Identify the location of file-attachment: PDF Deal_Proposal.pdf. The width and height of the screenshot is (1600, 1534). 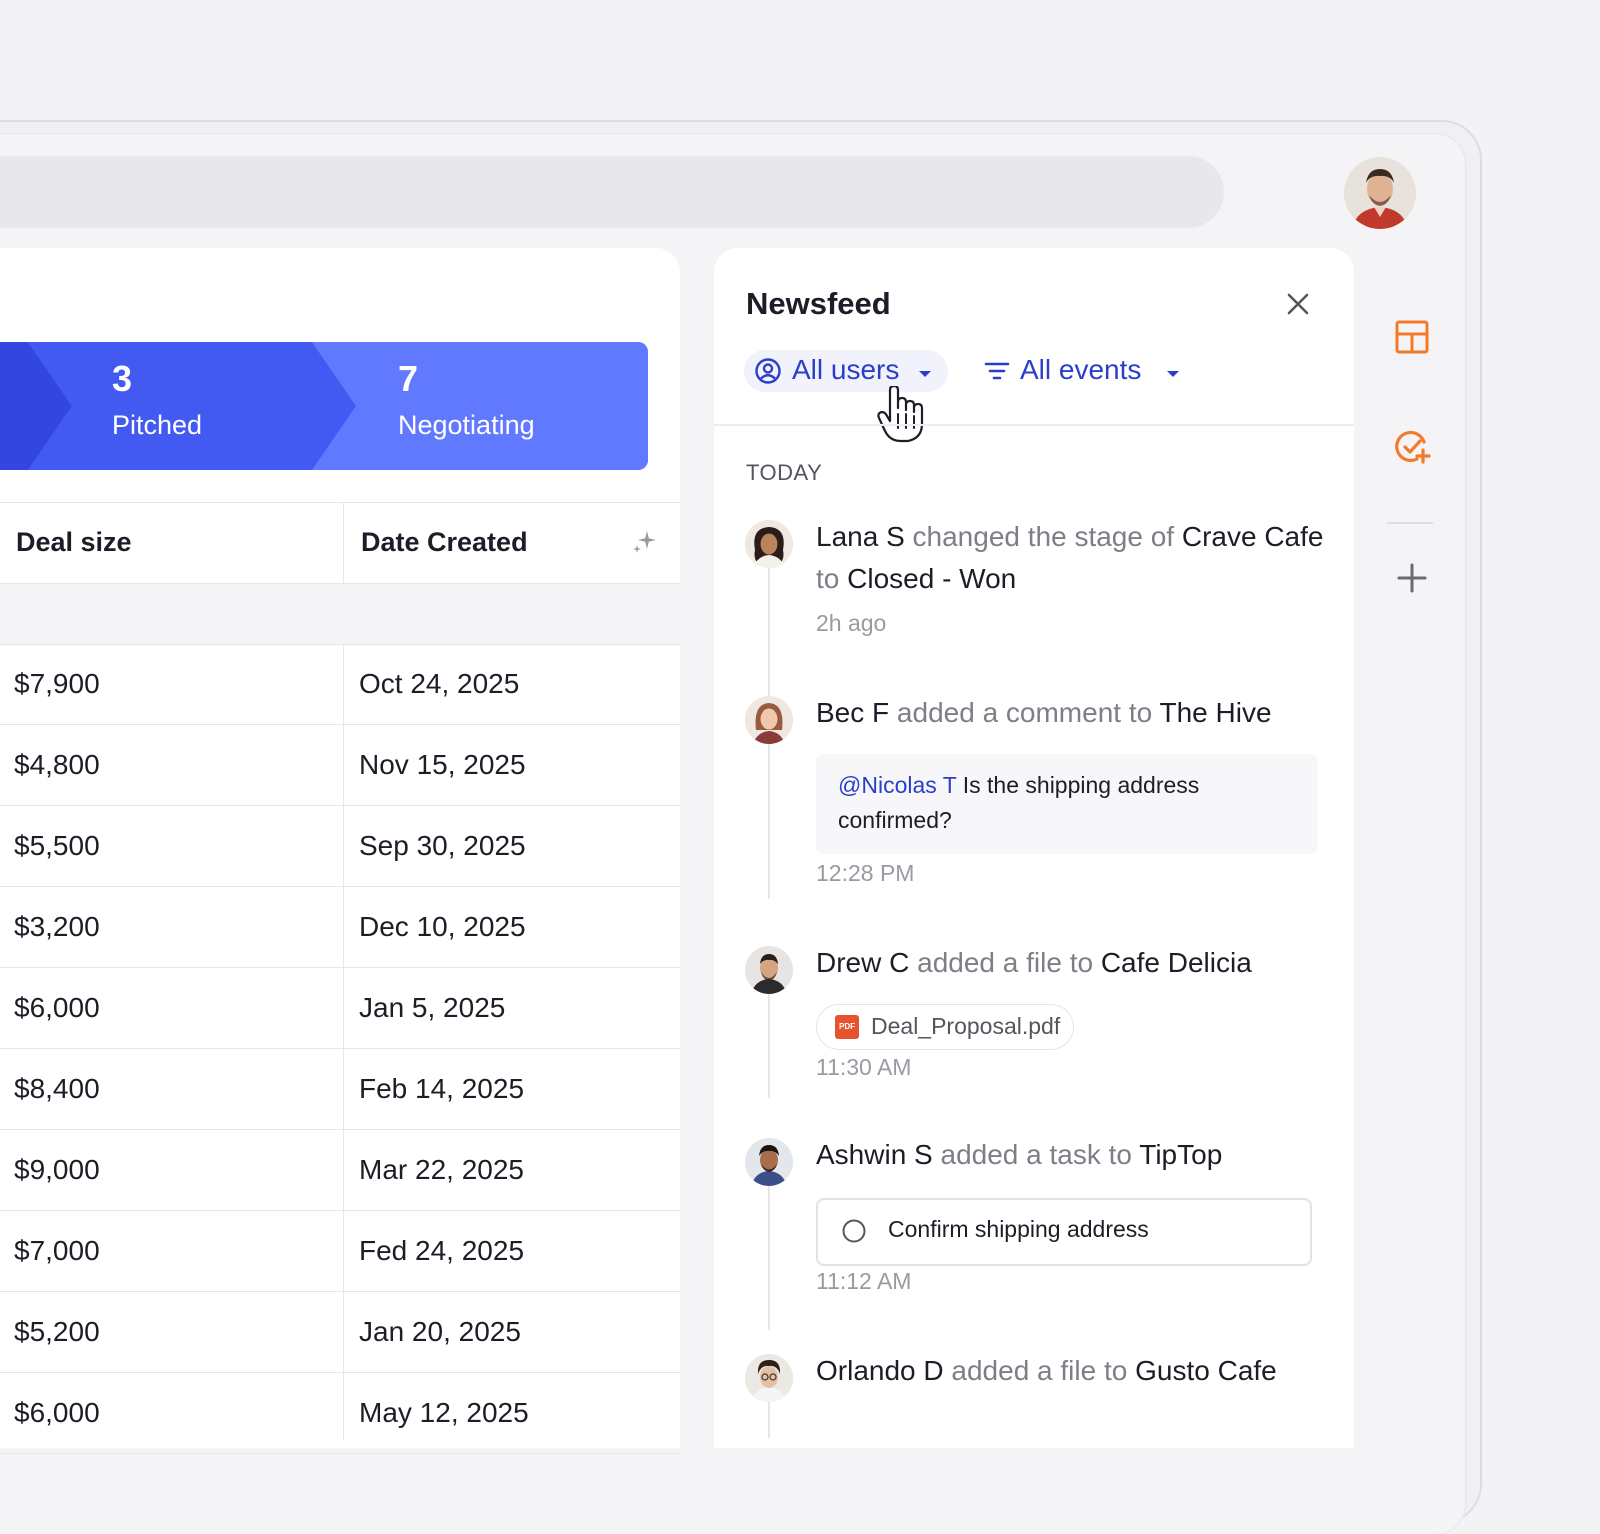
(945, 1027).